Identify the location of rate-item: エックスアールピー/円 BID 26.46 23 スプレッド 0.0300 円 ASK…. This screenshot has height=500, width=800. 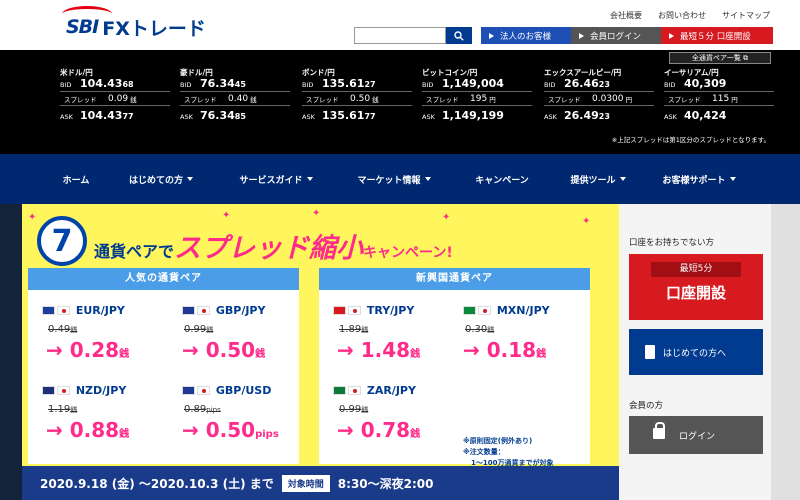
(599, 95).